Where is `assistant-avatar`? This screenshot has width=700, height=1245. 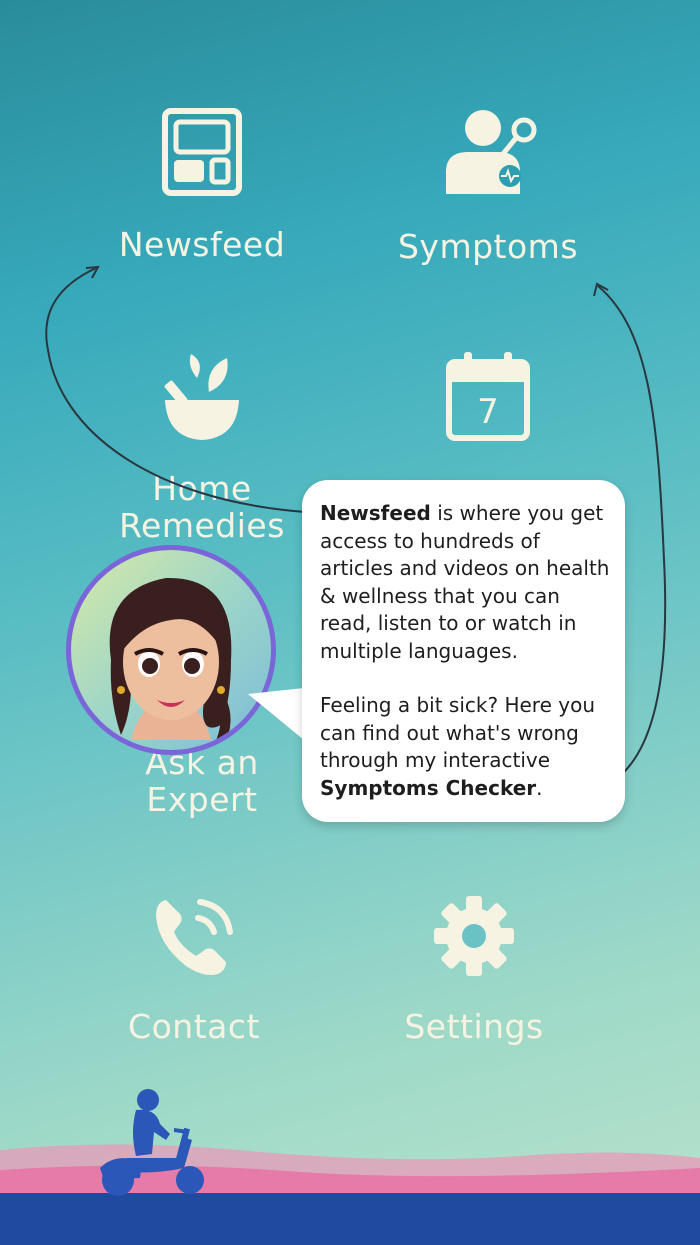 assistant-avatar is located at coordinates (171, 650).